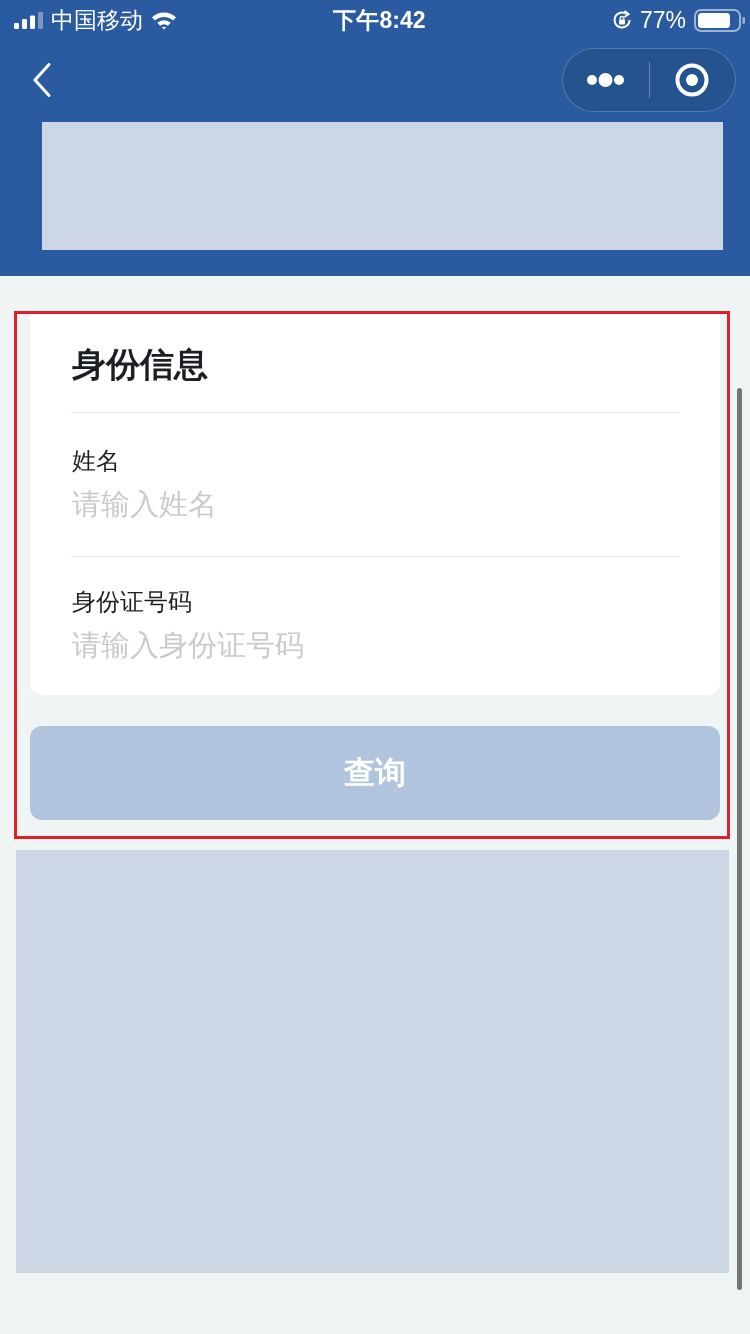 The image size is (750, 1334). What do you see at coordinates (662, 20) in the screenshot?
I see `battery-percent: 77%` at bounding box center [662, 20].